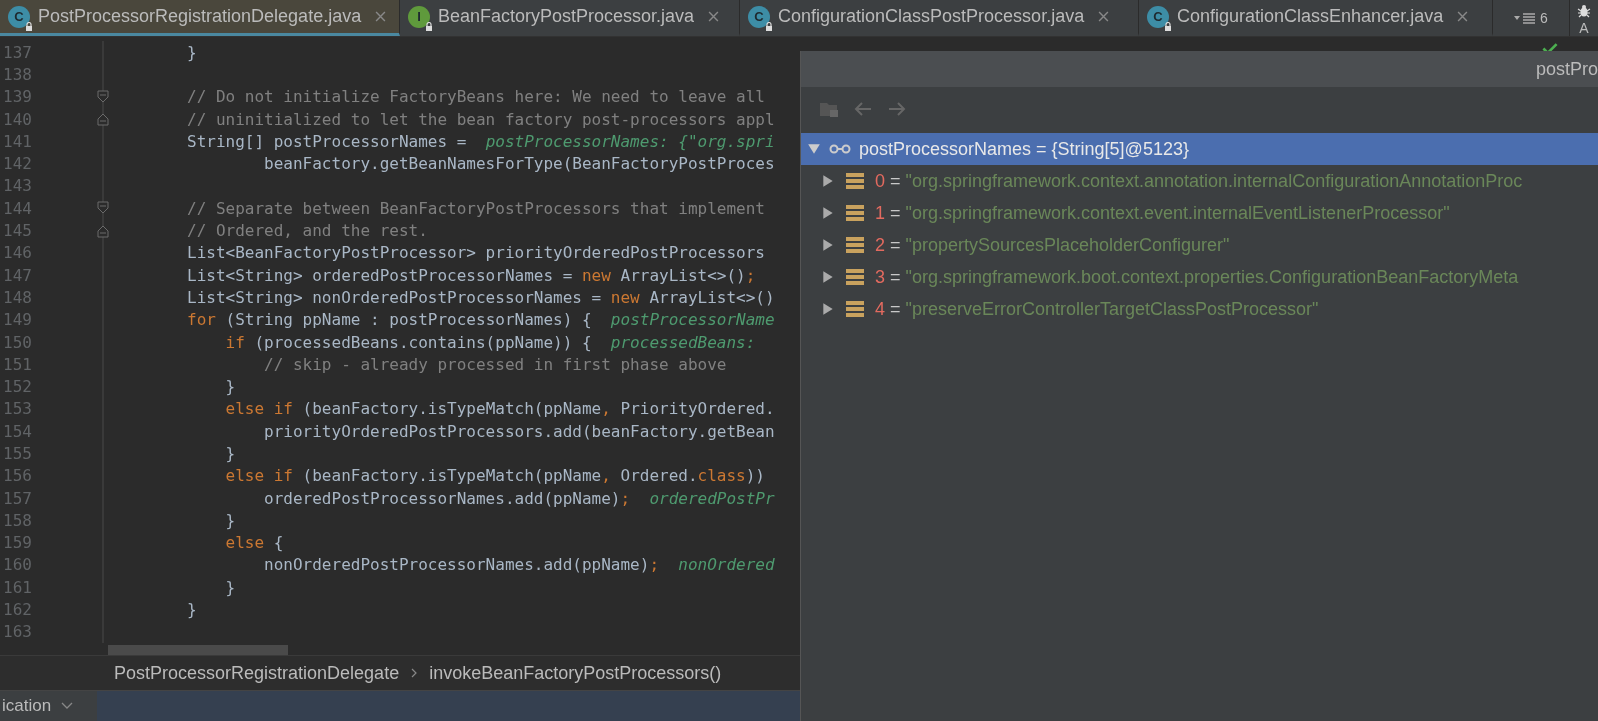 The image size is (1598, 721). What do you see at coordinates (17, 476) in the screenshot?
I see `line-number: 156` at bounding box center [17, 476].